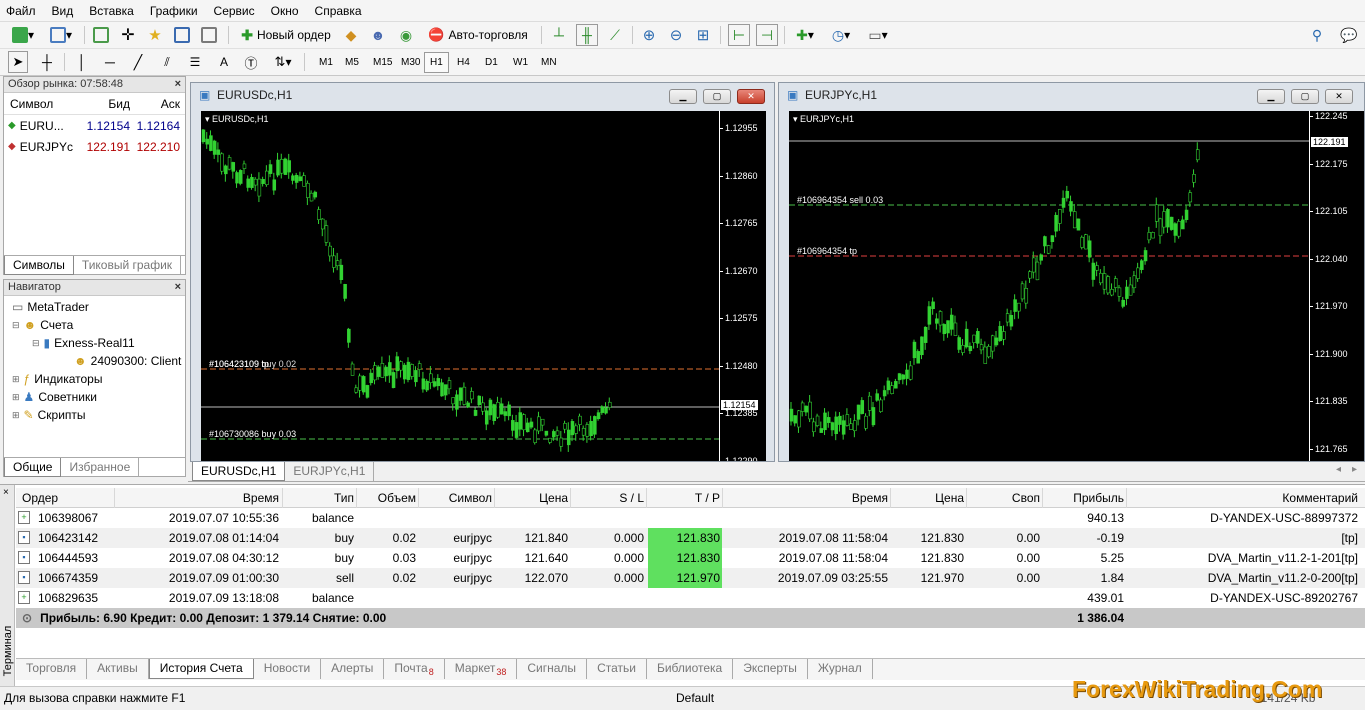 The height and width of the screenshot is (710, 1365). I want to click on search-button: ⚲, so click(1317, 35).